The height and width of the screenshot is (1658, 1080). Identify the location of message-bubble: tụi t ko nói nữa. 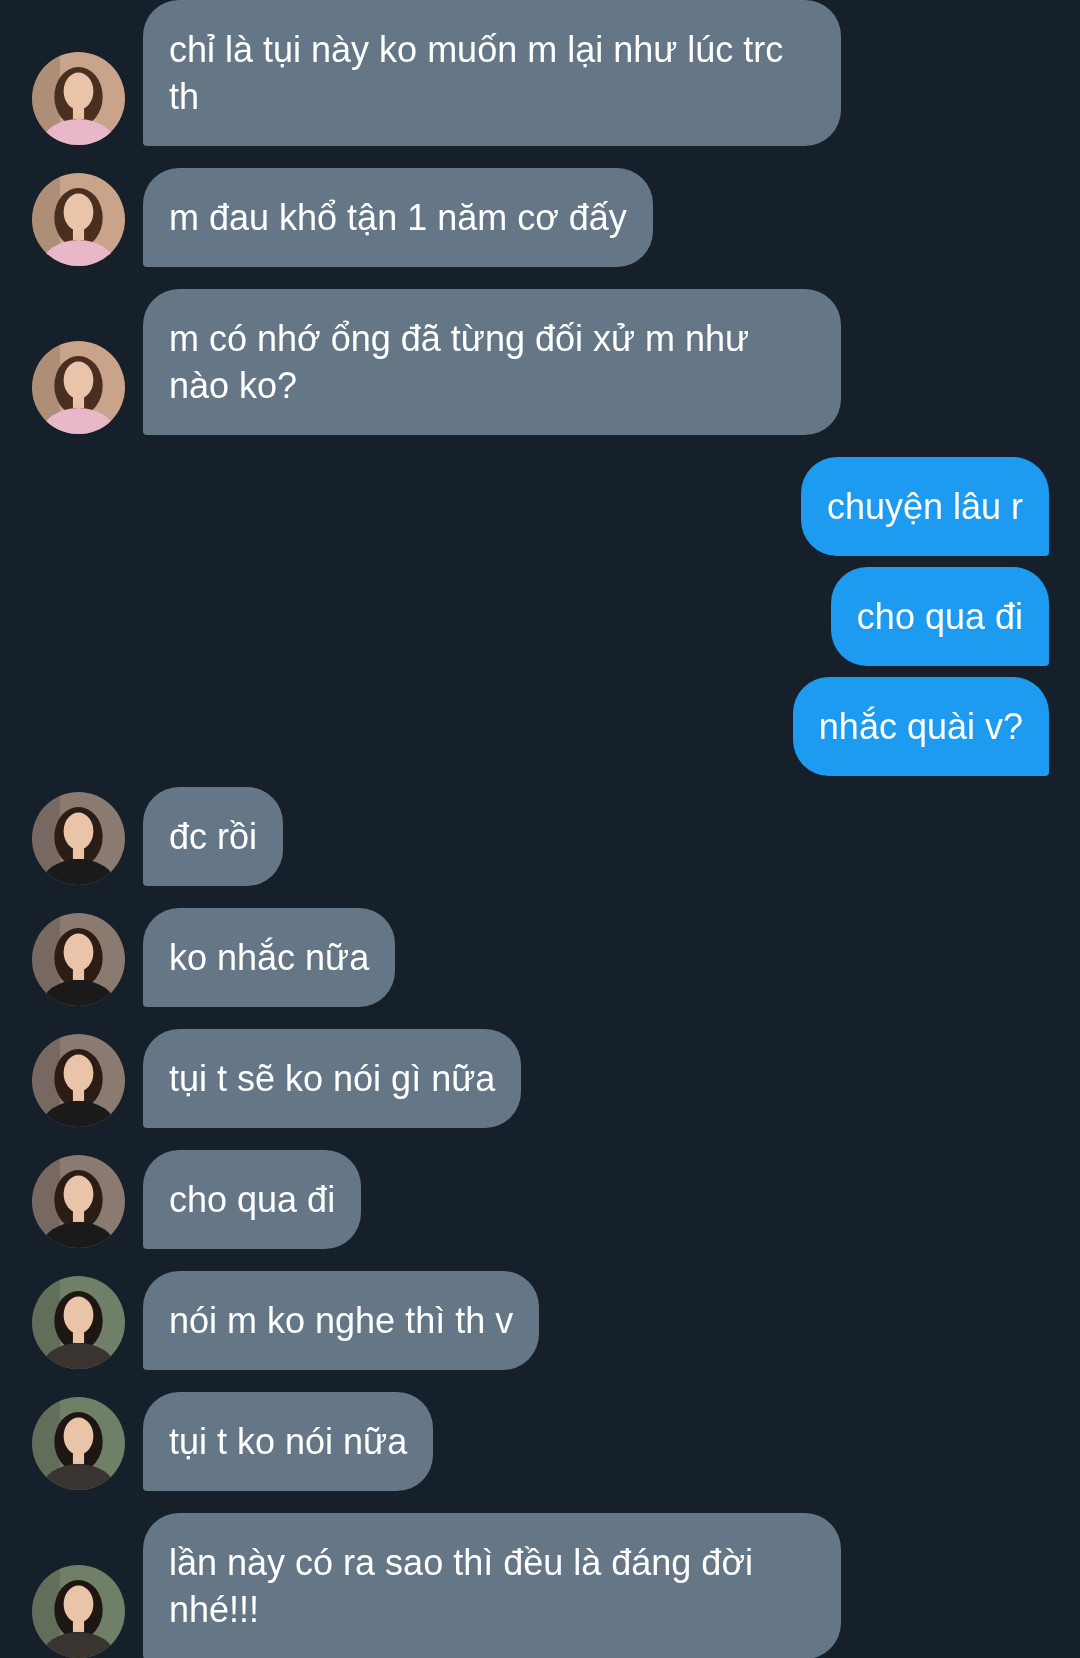
(288, 1441).